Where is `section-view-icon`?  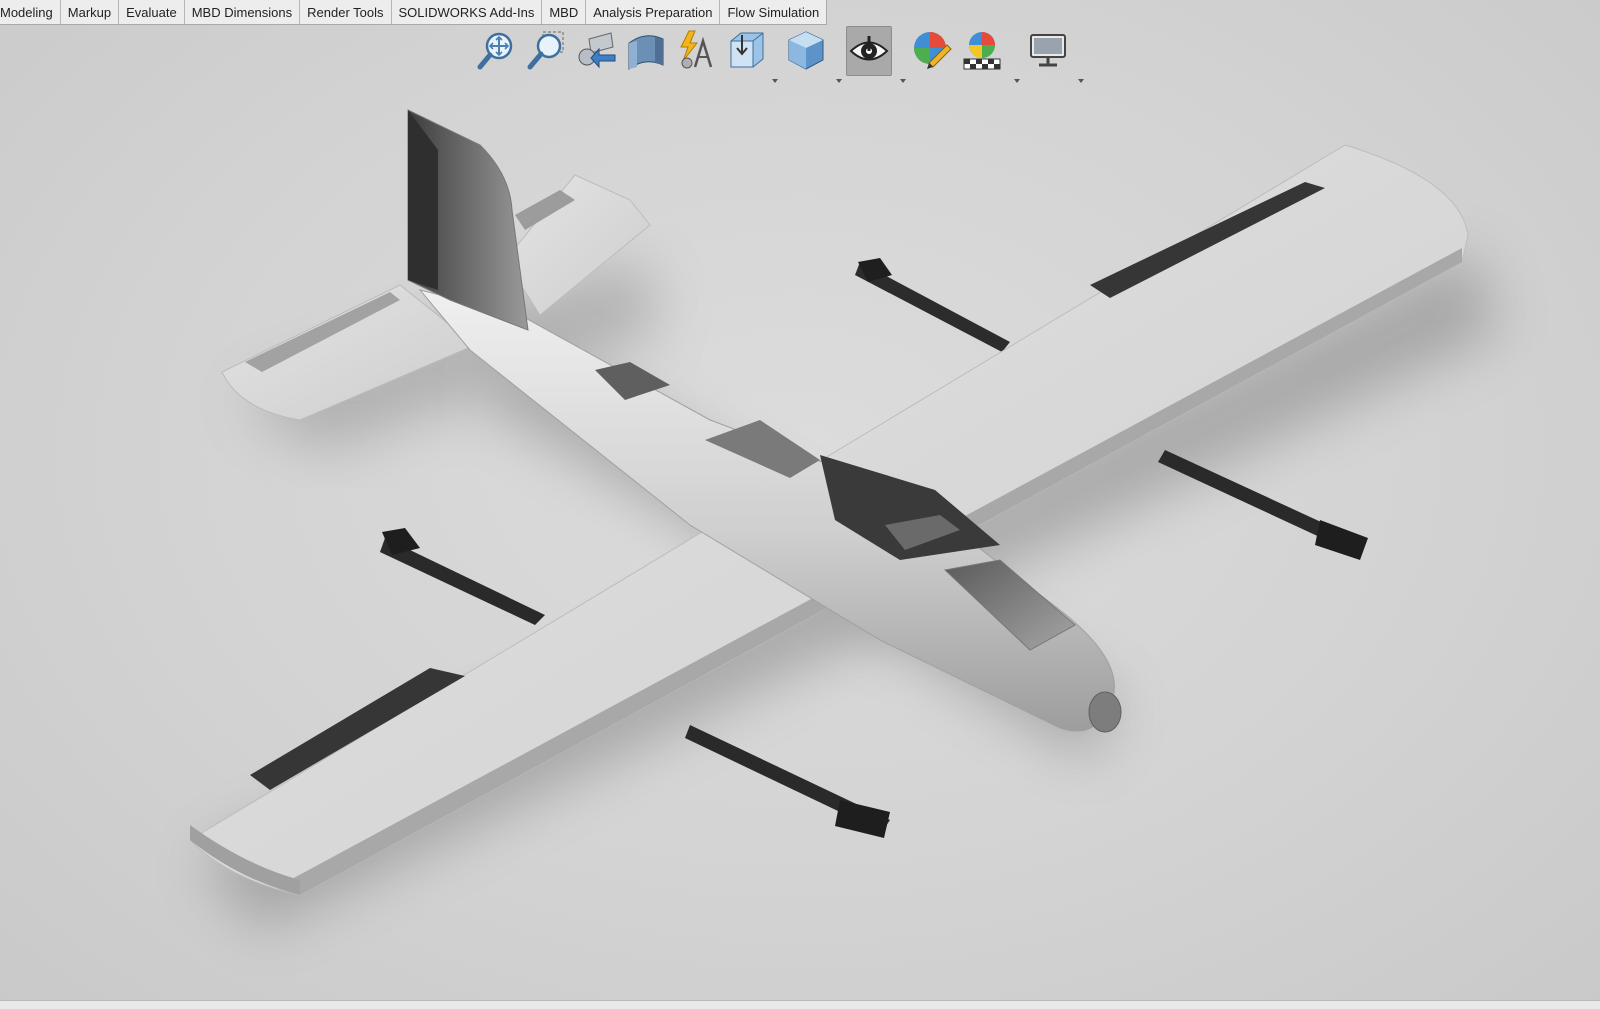
section-view-icon is located at coordinates (646, 52).